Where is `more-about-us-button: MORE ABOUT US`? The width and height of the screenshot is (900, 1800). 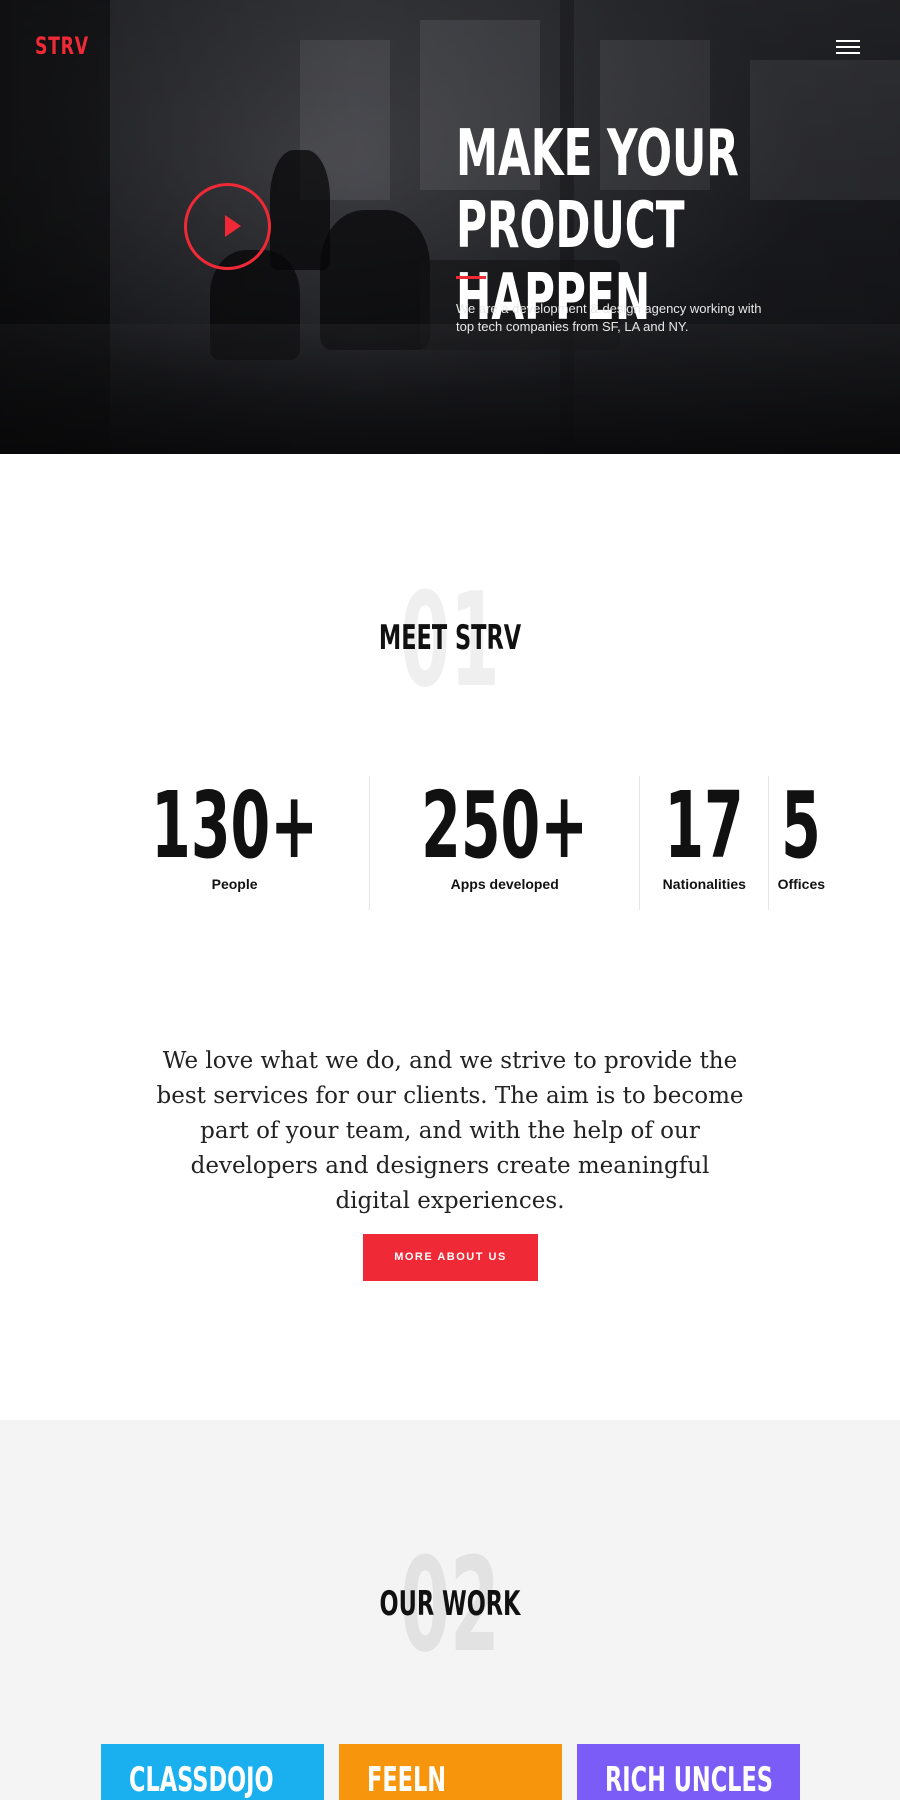
more-about-us-button: MORE ABOUT US is located at coordinates (450, 1257).